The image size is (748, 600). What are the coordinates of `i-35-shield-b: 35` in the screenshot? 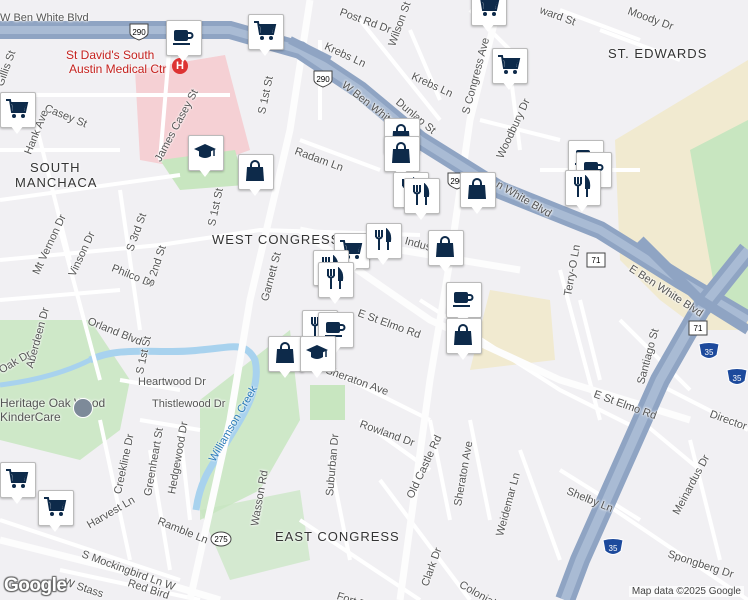 It's located at (613, 546).